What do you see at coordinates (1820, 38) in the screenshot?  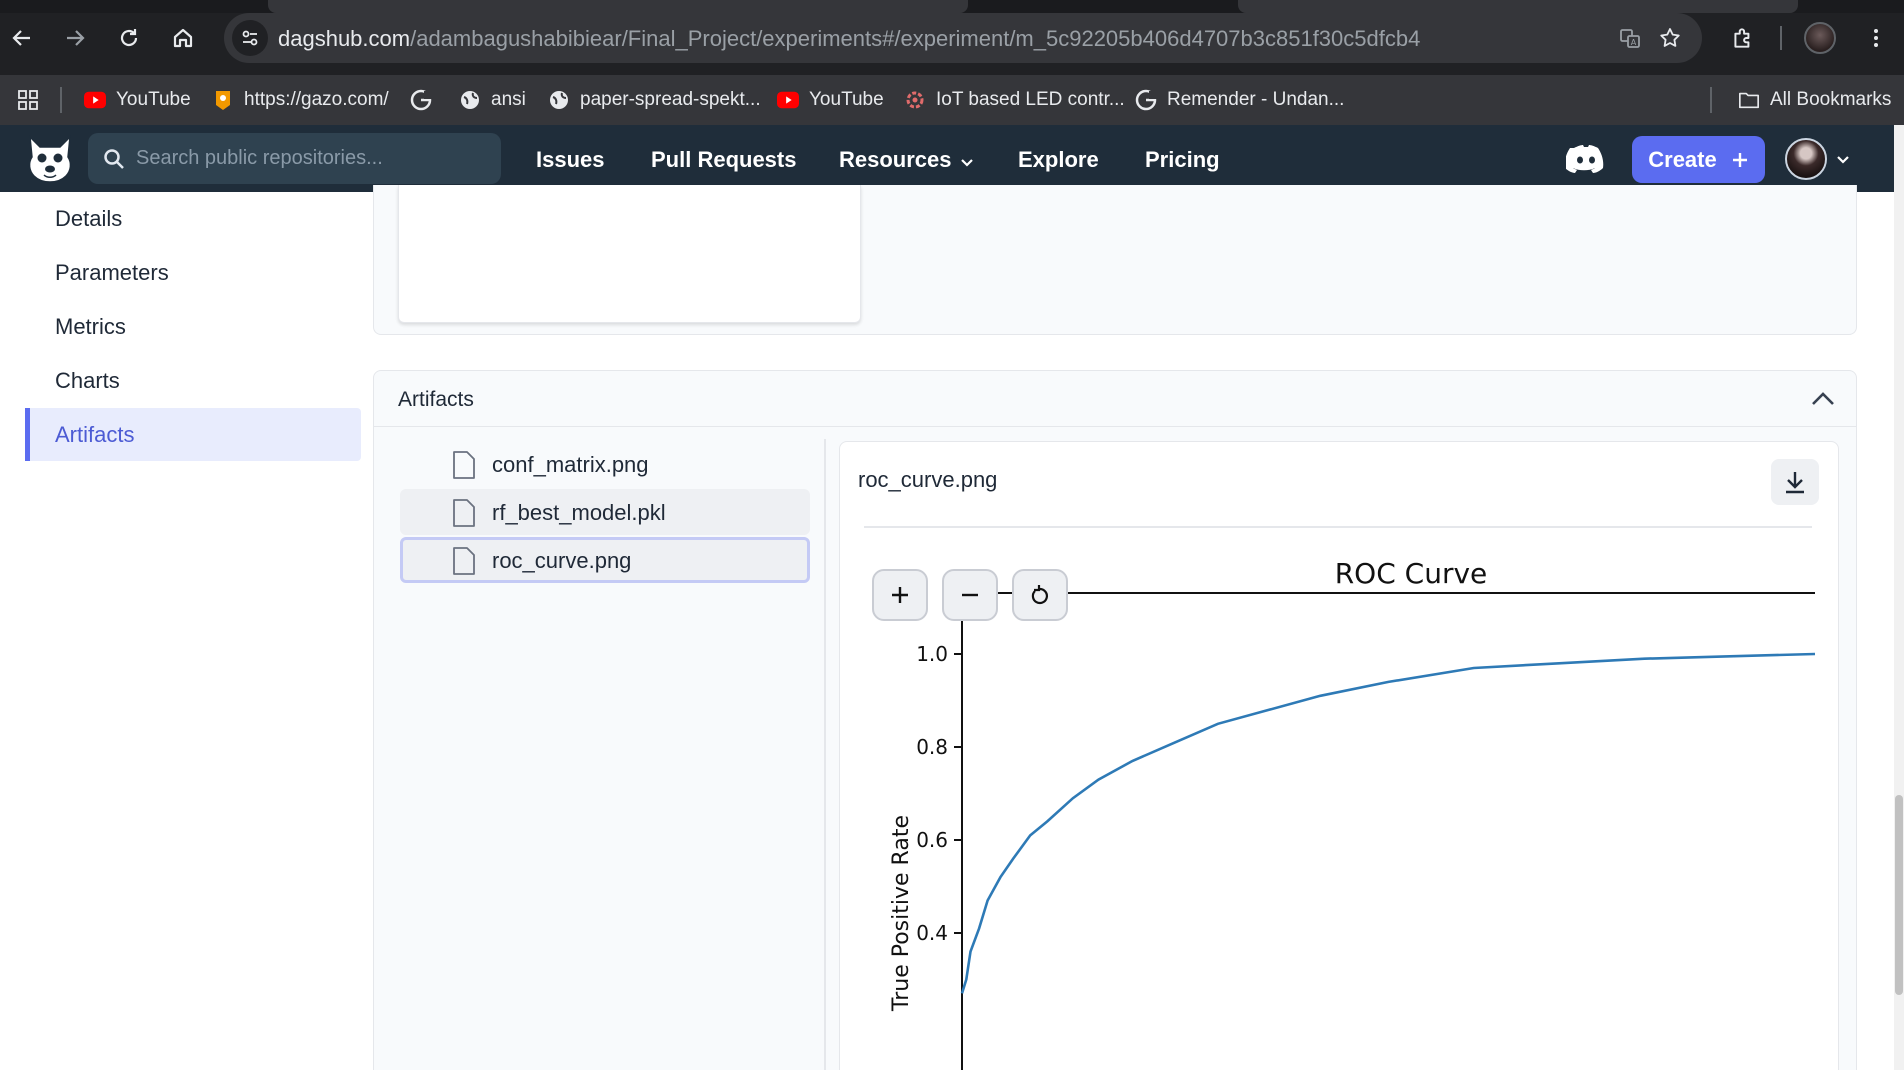 I see `browser-profile-avatar` at bounding box center [1820, 38].